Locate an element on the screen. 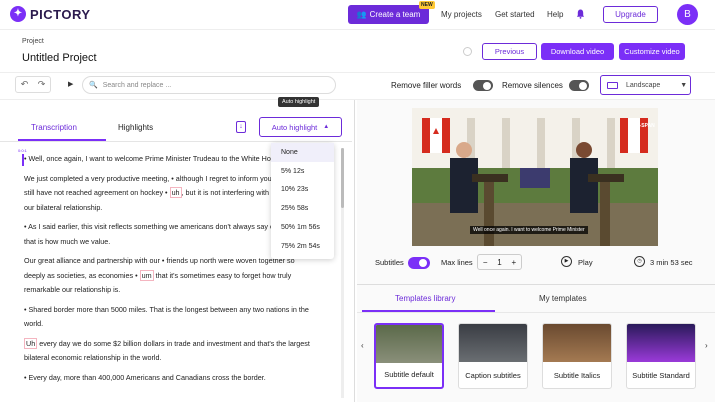  bell-icon is located at coordinates (580, 14).